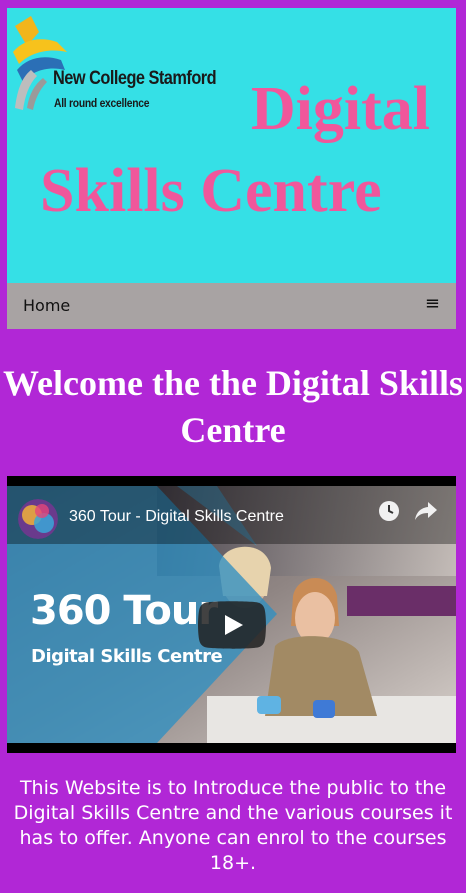 The width and height of the screenshot is (466, 893). What do you see at coordinates (135, 78) in the screenshot?
I see `college-name: New College Stamford` at bounding box center [135, 78].